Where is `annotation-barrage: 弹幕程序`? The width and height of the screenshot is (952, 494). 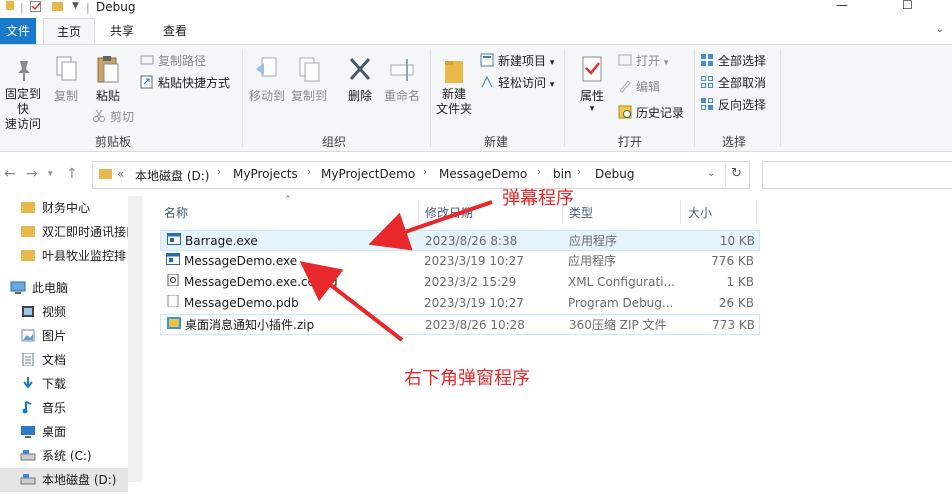 annotation-barrage: 弹幕程序 is located at coordinates (538, 198).